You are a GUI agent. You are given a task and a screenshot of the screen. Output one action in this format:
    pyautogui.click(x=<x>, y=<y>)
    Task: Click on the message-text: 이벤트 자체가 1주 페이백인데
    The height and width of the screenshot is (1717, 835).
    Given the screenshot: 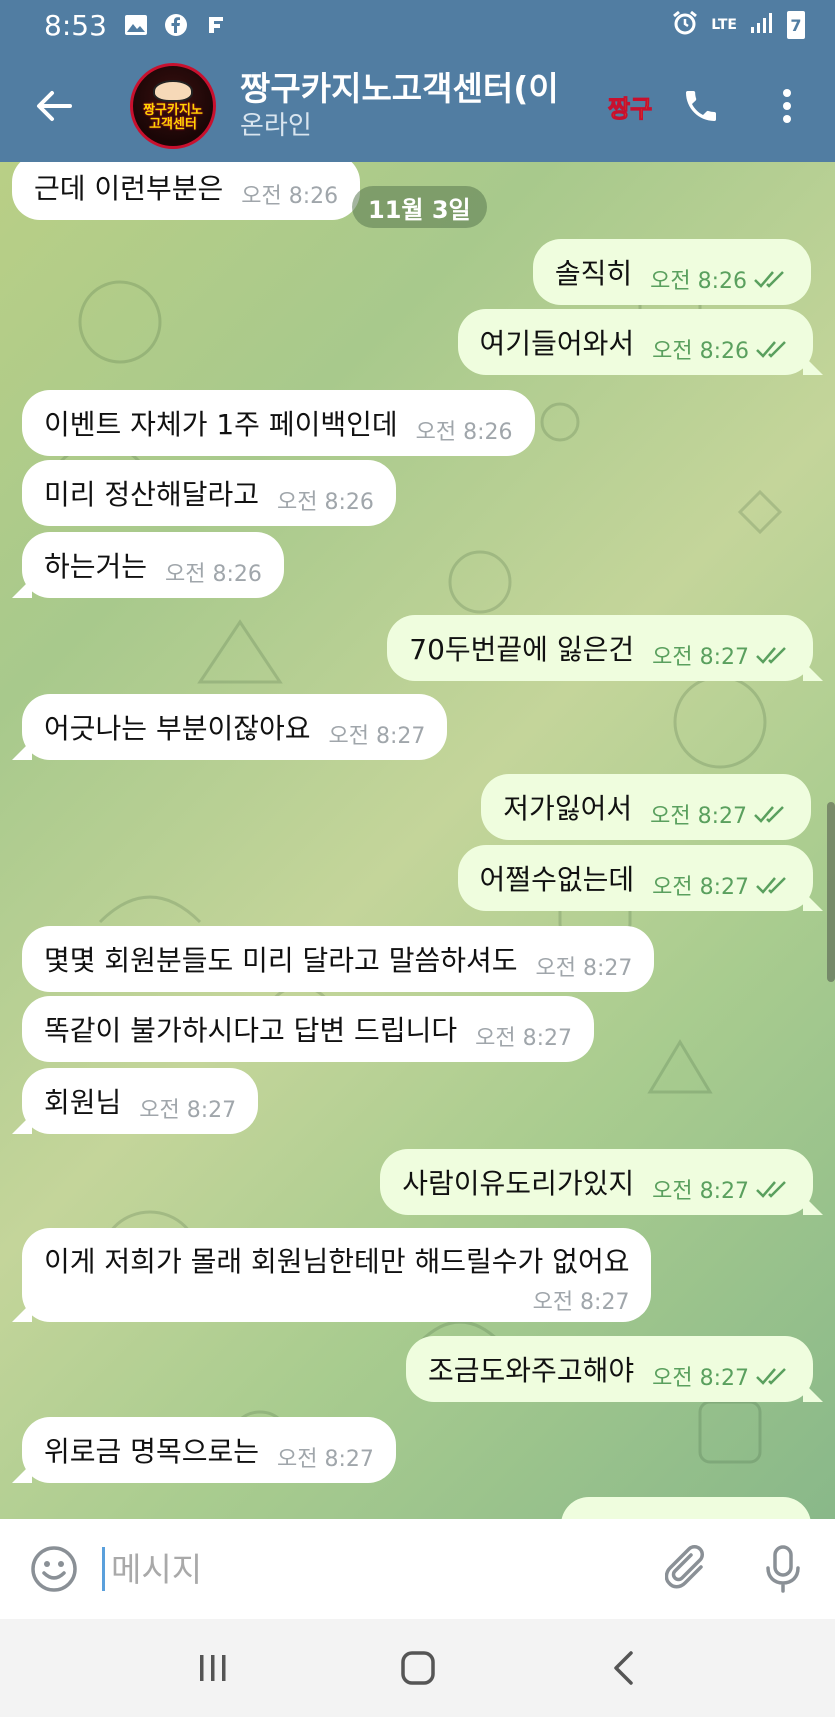 What is the action you would take?
    pyautogui.click(x=221, y=424)
    